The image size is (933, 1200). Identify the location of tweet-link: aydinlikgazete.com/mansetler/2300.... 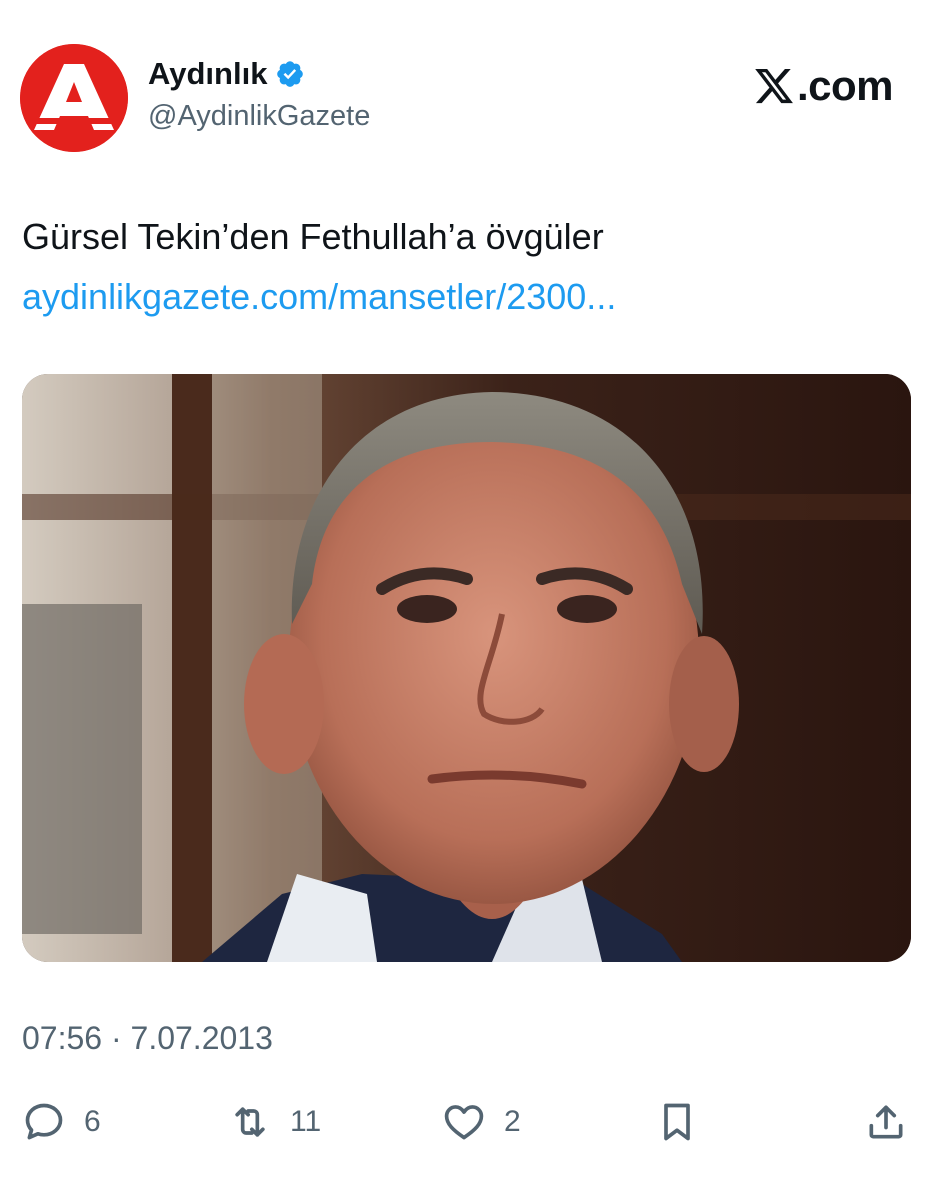
(319, 297).